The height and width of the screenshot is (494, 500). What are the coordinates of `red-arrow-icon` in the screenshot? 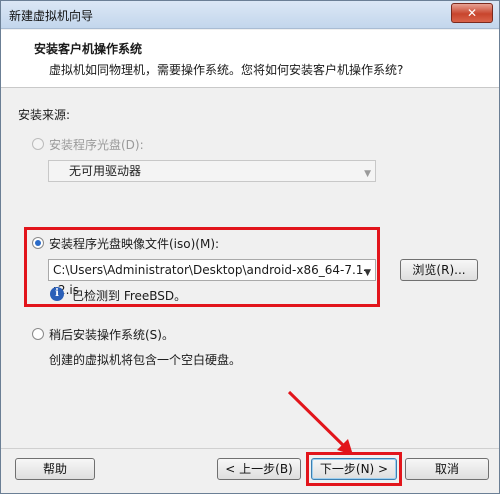 It's located at (320, 422).